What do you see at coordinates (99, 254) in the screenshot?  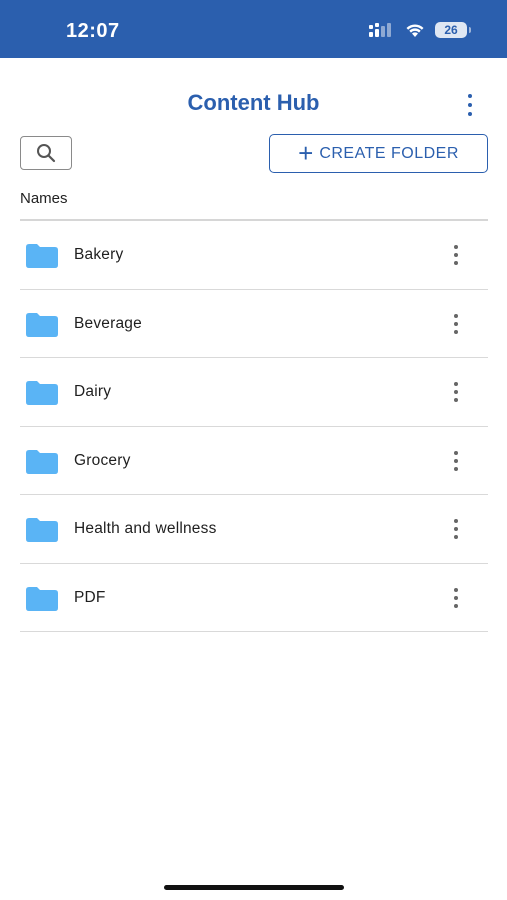 I see `folder-name: Bakery` at bounding box center [99, 254].